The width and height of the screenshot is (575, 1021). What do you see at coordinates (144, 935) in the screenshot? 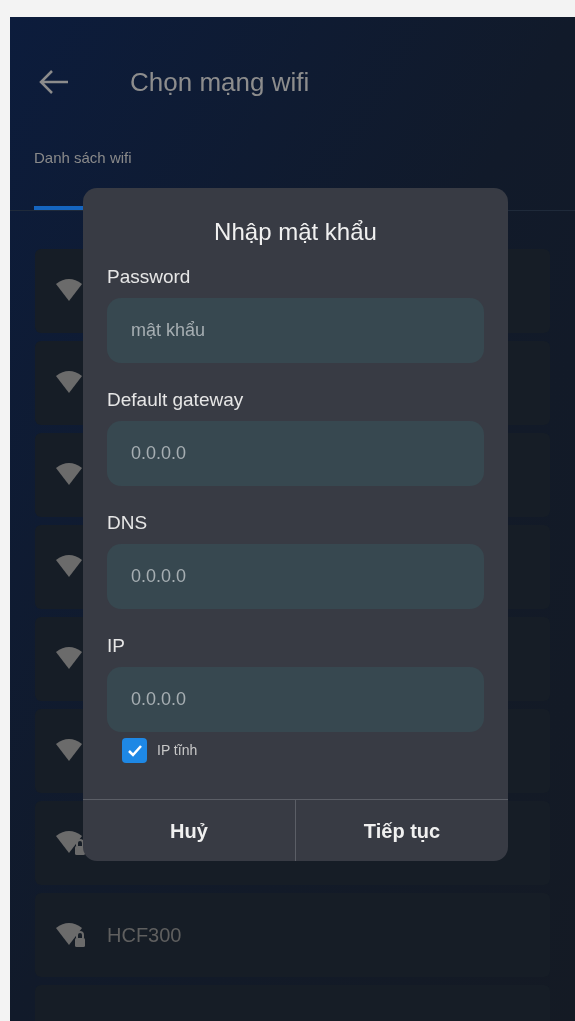
I see `wifi-name: HCF300` at bounding box center [144, 935].